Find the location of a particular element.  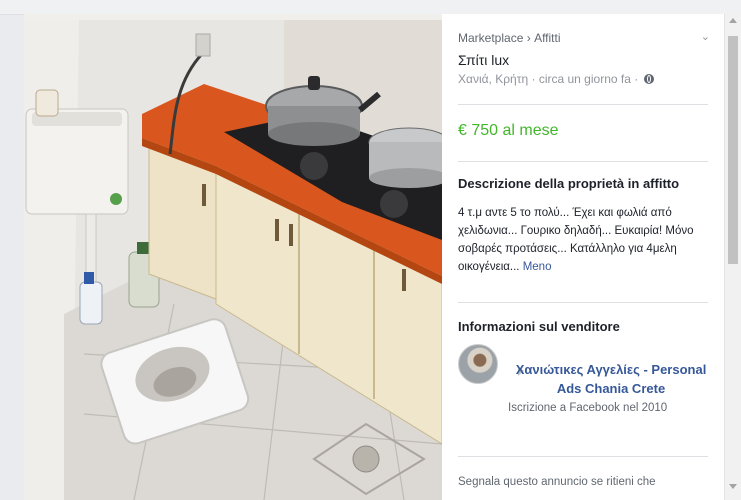

browser-top-strip is located at coordinates (370, 7).